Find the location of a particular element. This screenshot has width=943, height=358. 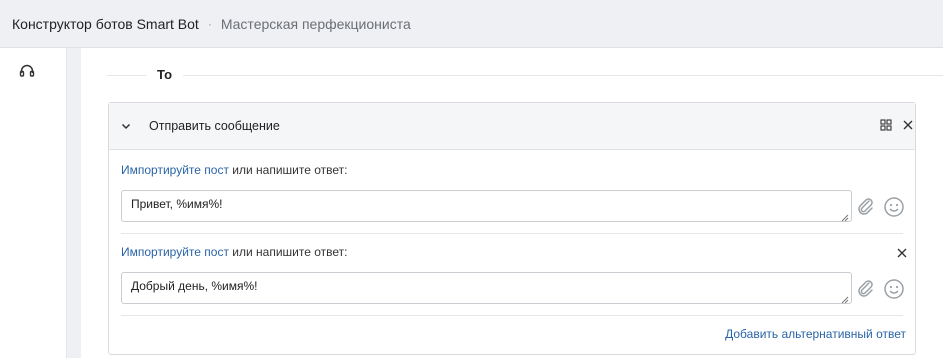

app-title: Конструктор ботов Smart Bot is located at coordinates (105, 23).